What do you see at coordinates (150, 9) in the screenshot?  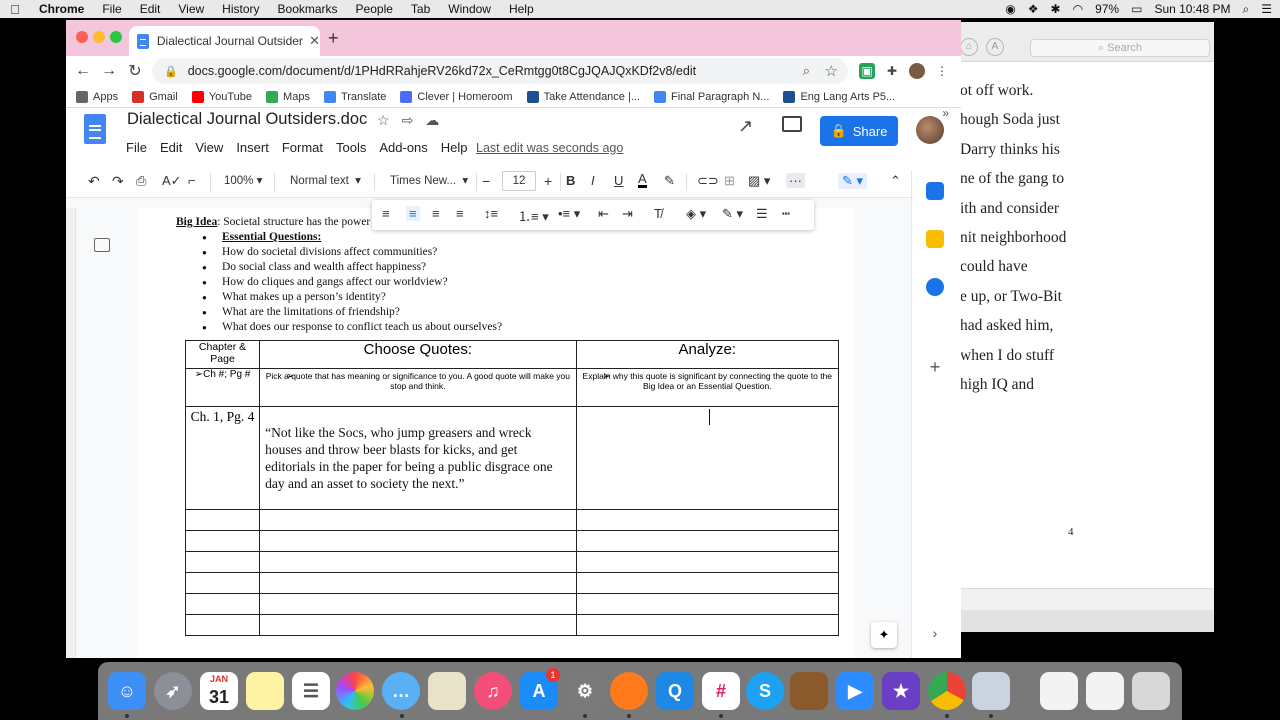 I see `menu-edit: Edit` at bounding box center [150, 9].